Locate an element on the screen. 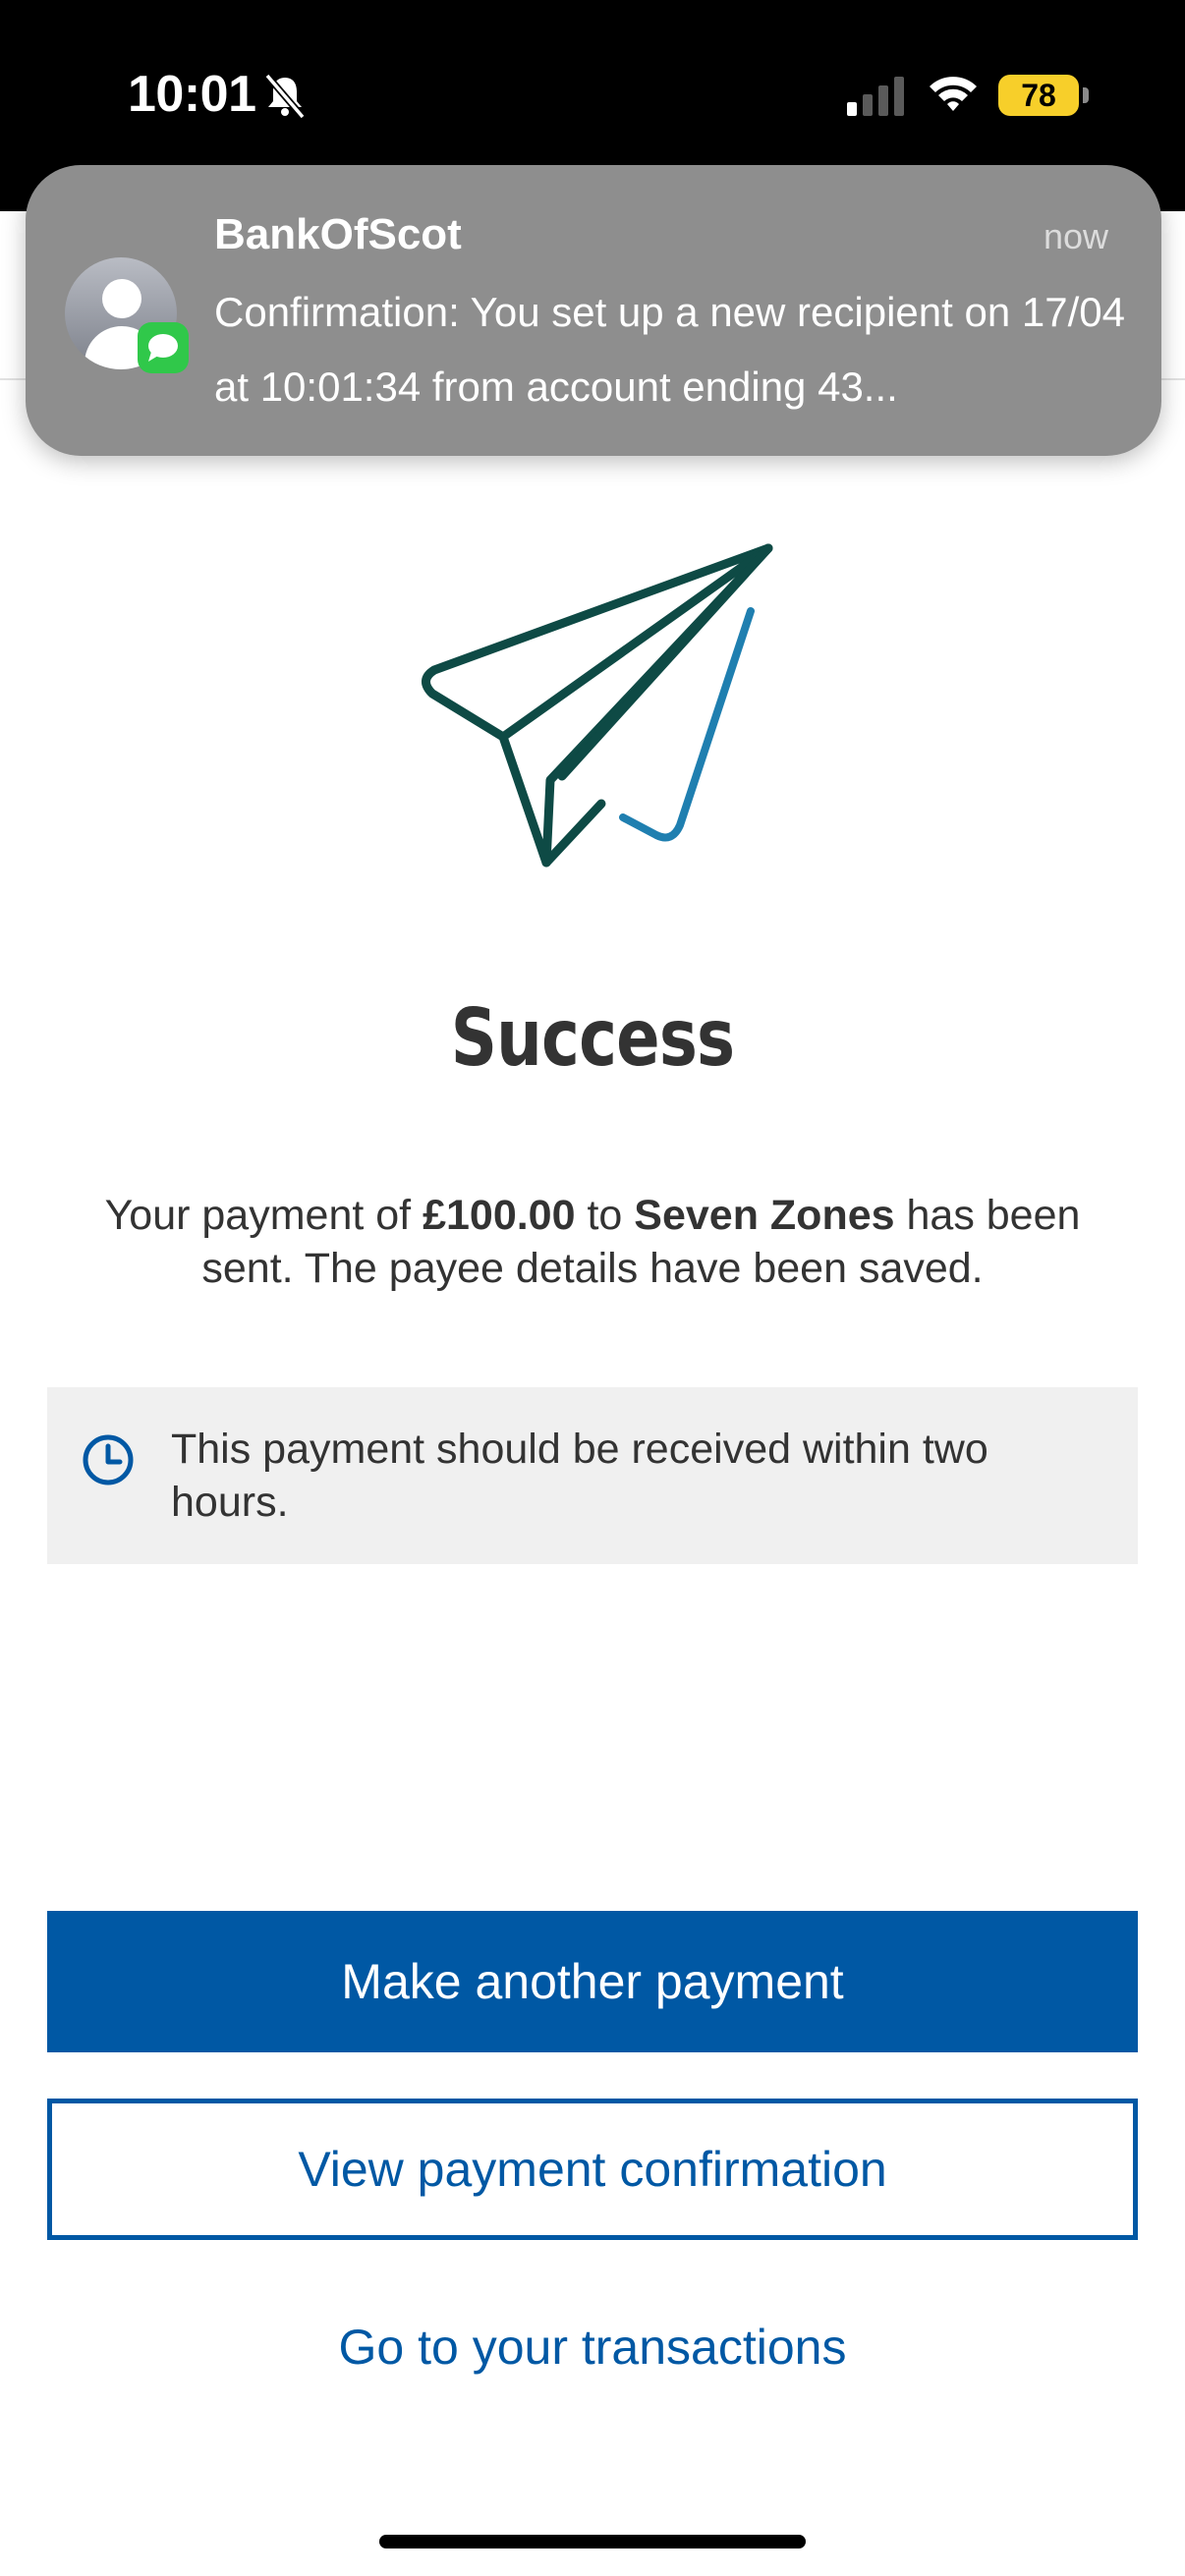 Image resolution: width=1185 pixels, height=2576 pixels. page-title: Success is located at coordinates (592, 1038).